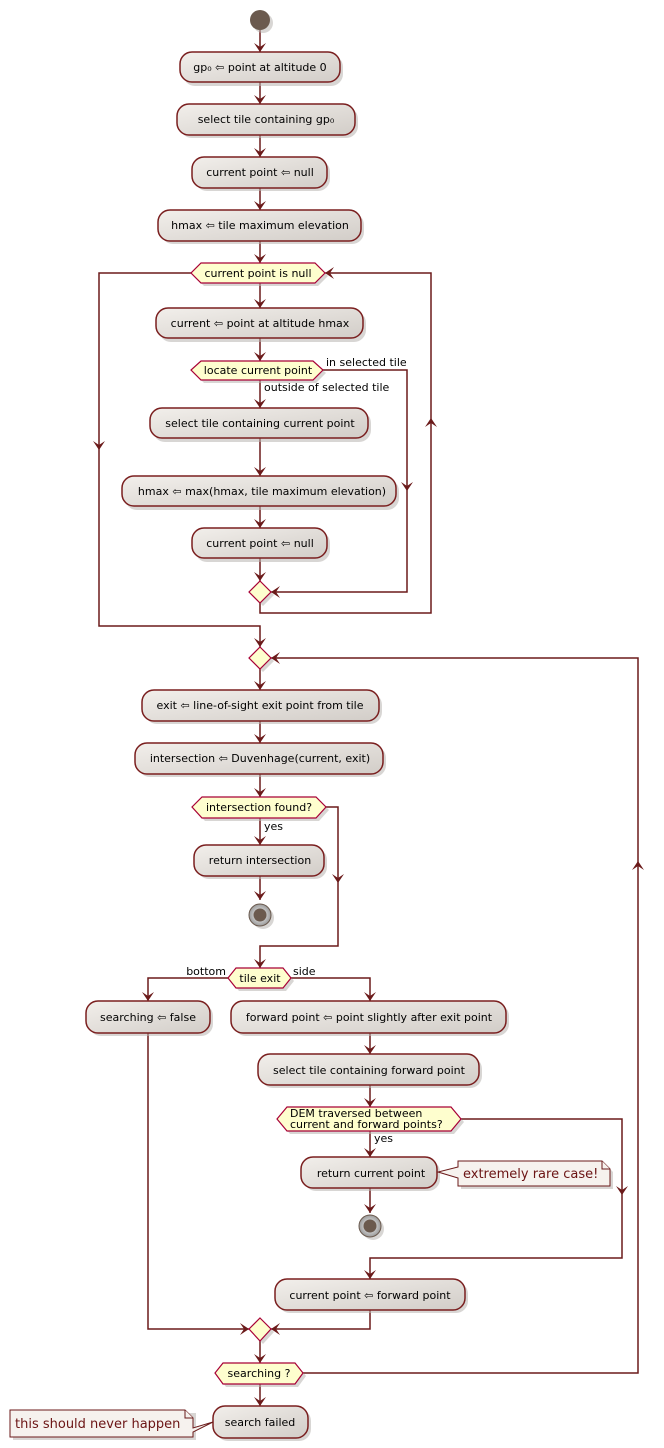  I want to click on edge-label-outside-selected-tile: outside of selected tile, so click(327, 387).